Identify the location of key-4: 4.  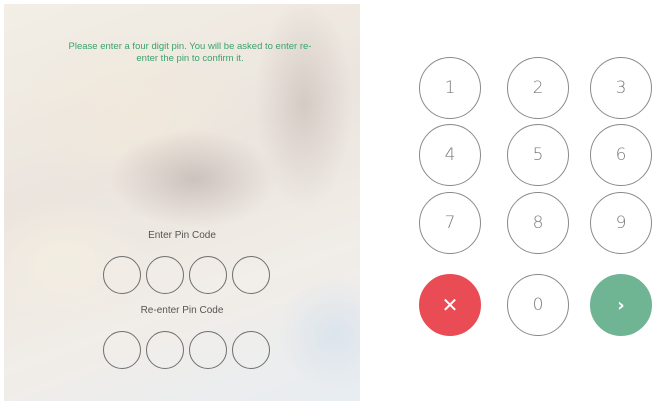
(450, 155).